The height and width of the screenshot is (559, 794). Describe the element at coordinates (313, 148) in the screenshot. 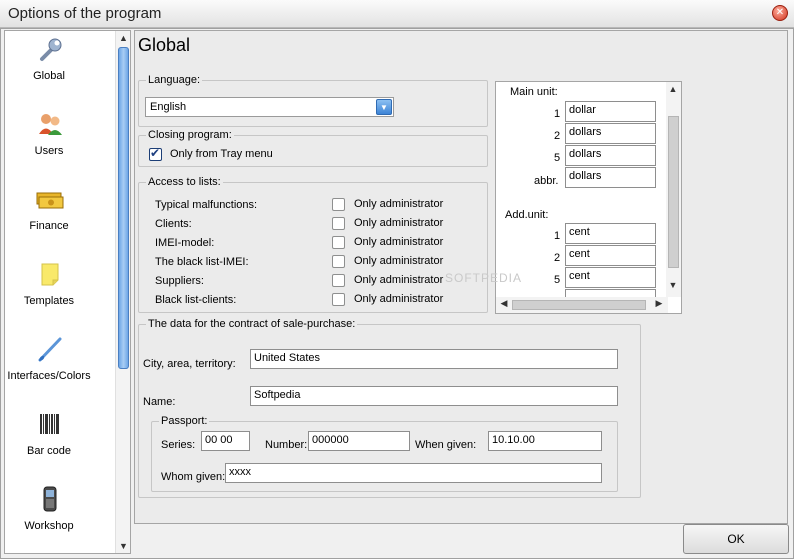

I see `closing-group: Closing program: Only from Tray menu` at that location.